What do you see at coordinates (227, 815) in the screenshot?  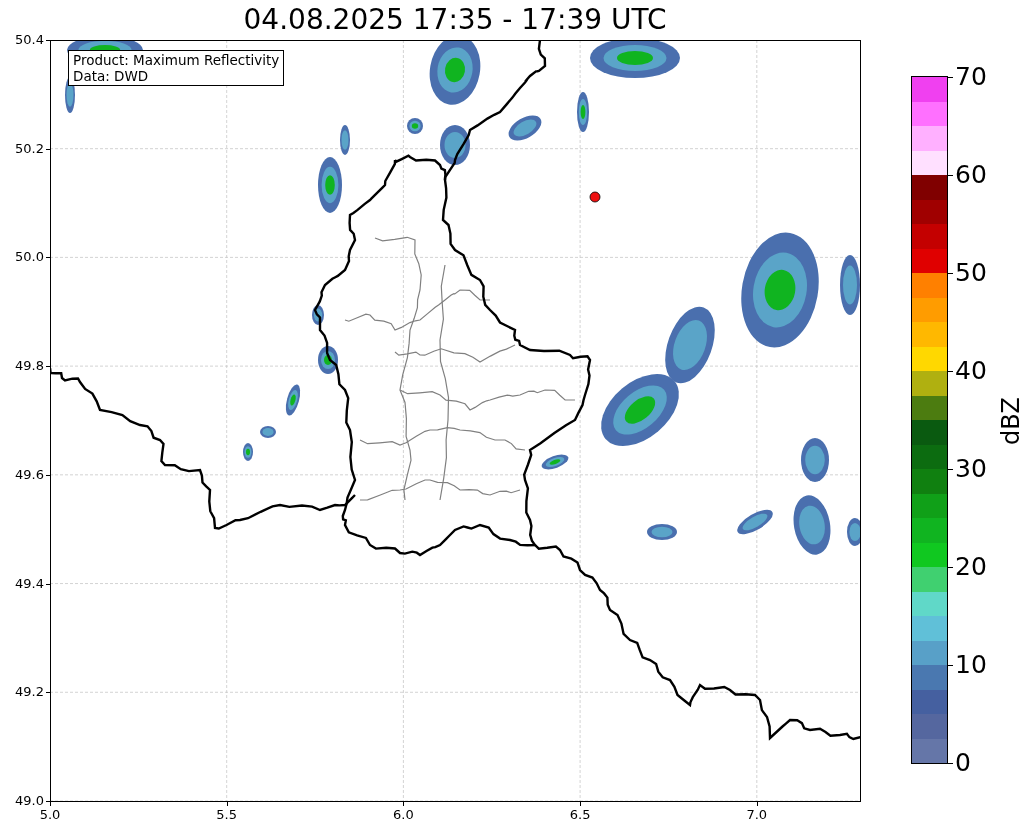 I see `tick-label: 5.5` at bounding box center [227, 815].